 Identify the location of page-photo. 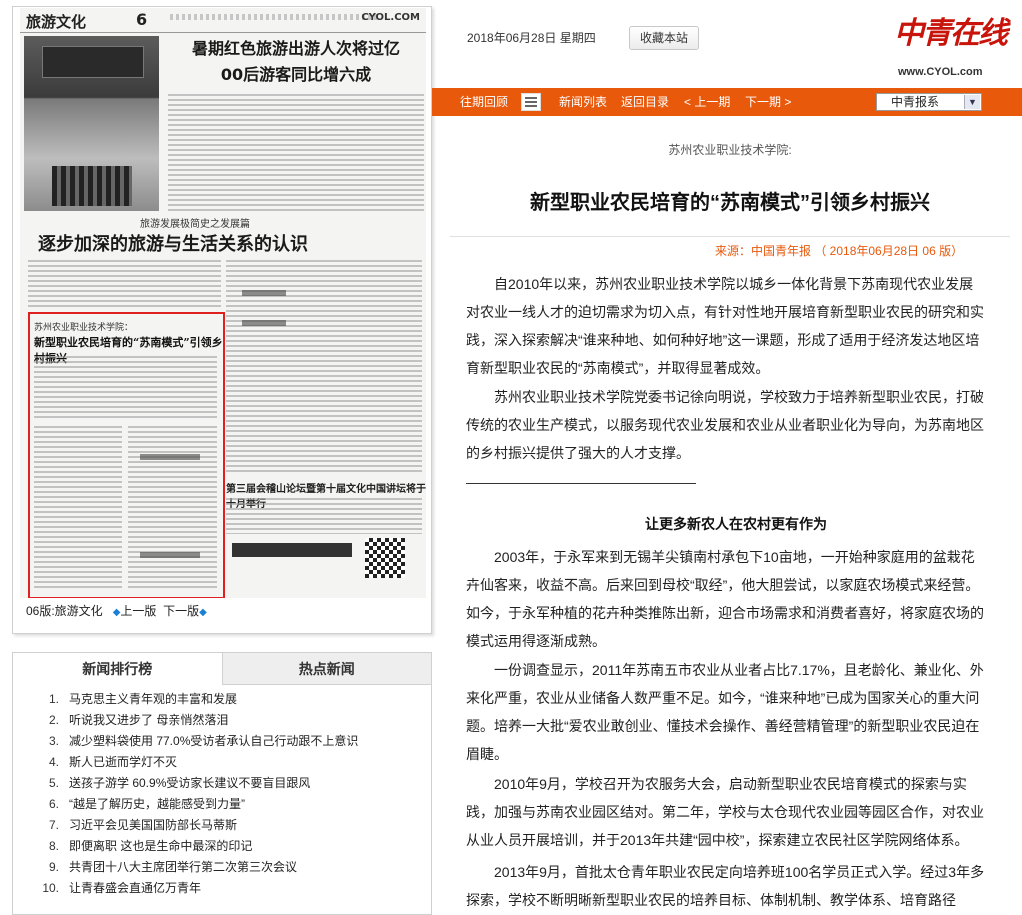
(91, 123).